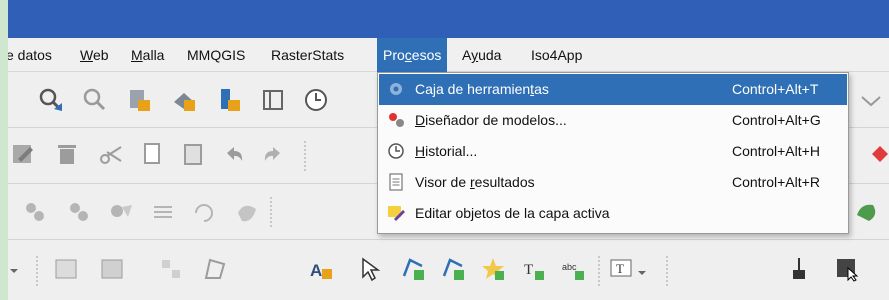 The width and height of the screenshot is (889, 300). What do you see at coordinates (413, 269) in the screenshot?
I see `add-polygon-icon` at bounding box center [413, 269].